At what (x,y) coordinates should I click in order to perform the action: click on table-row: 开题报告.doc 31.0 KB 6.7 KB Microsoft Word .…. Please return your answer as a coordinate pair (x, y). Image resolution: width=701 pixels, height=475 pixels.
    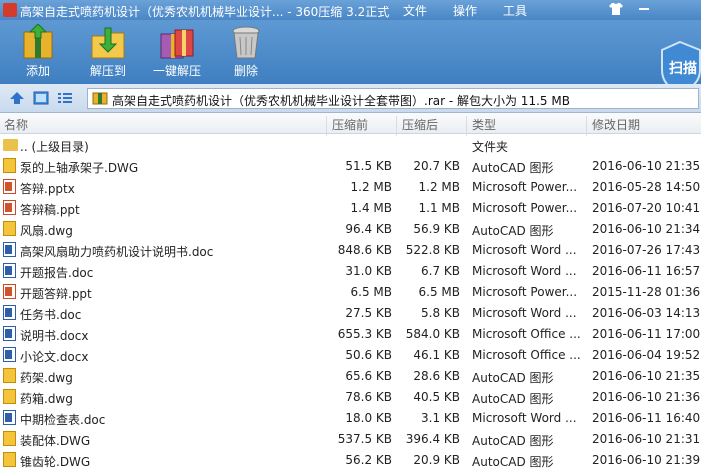
    Looking at the image, I should click on (350, 270).